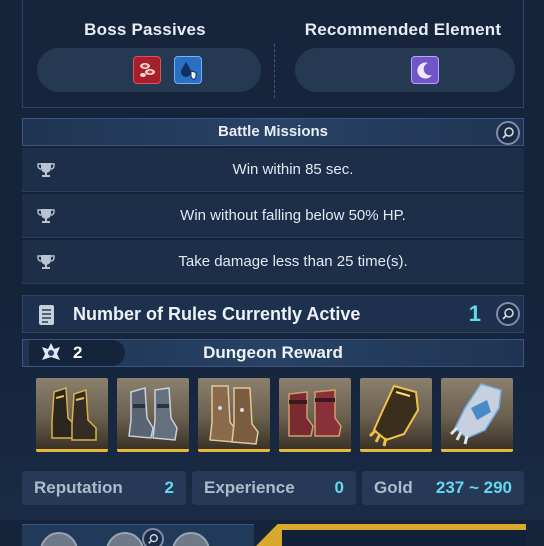 This screenshot has height=546, width=544. I want to click on boss-passives-section: Boss Passives, so click(145, 30).